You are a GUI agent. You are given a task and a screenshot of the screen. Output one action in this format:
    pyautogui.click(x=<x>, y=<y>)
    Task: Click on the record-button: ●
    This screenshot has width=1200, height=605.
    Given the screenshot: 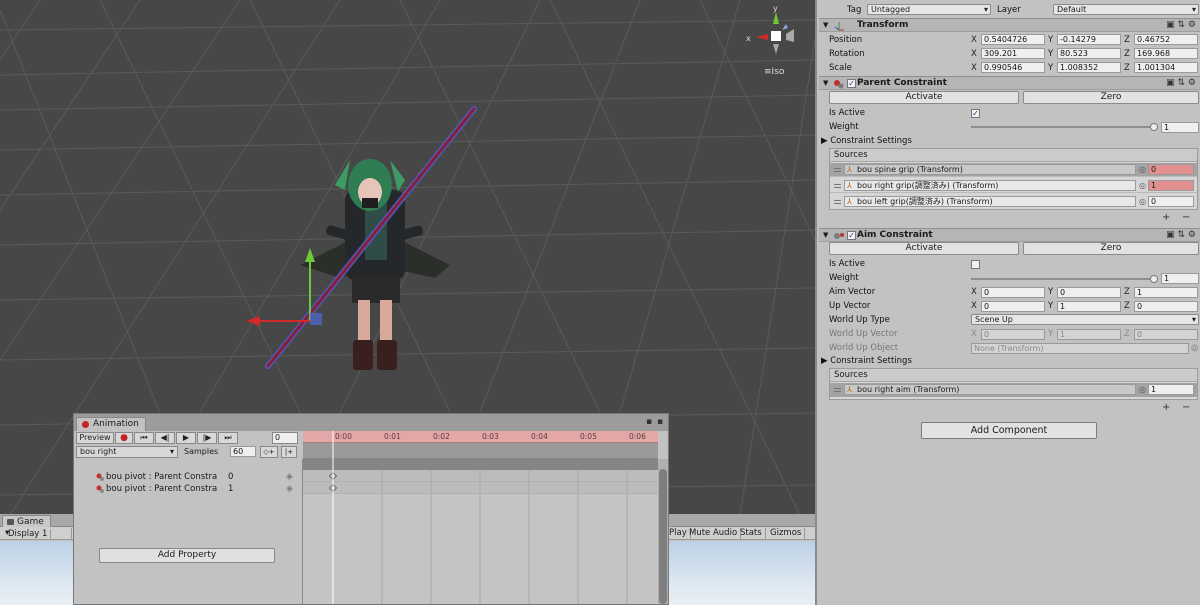 What is the action you would take?
    pyautogui.click(x=124, y=438)
    